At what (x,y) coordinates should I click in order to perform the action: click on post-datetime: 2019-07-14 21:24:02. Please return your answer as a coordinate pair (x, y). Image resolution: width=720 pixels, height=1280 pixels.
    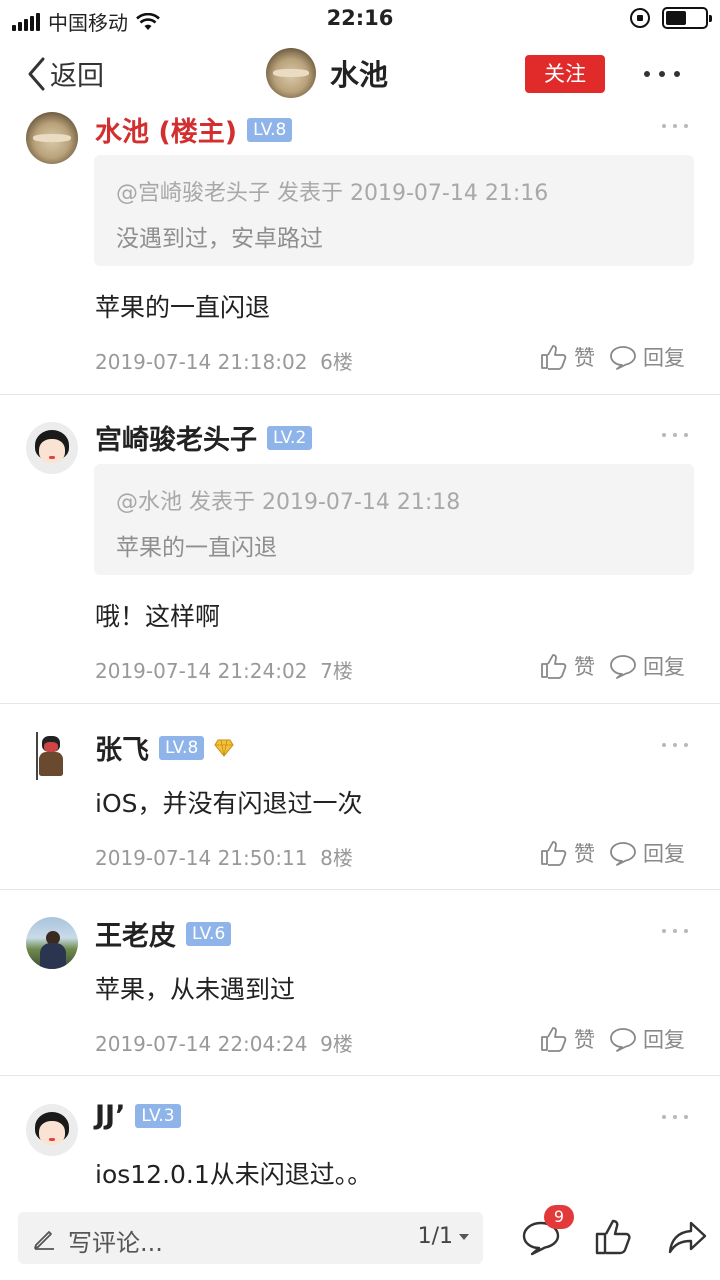
    Looking at the image, I should click on (201, 671).